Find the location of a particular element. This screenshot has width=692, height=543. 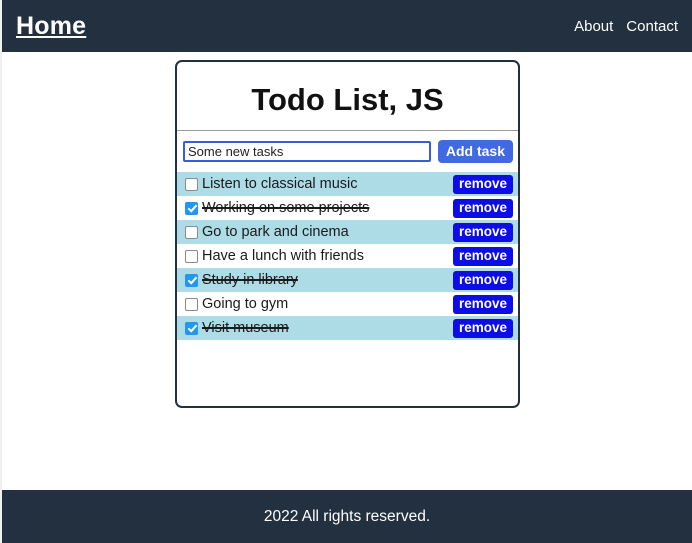

page-title: Todo List, JS is located at coordinates (347, 96).